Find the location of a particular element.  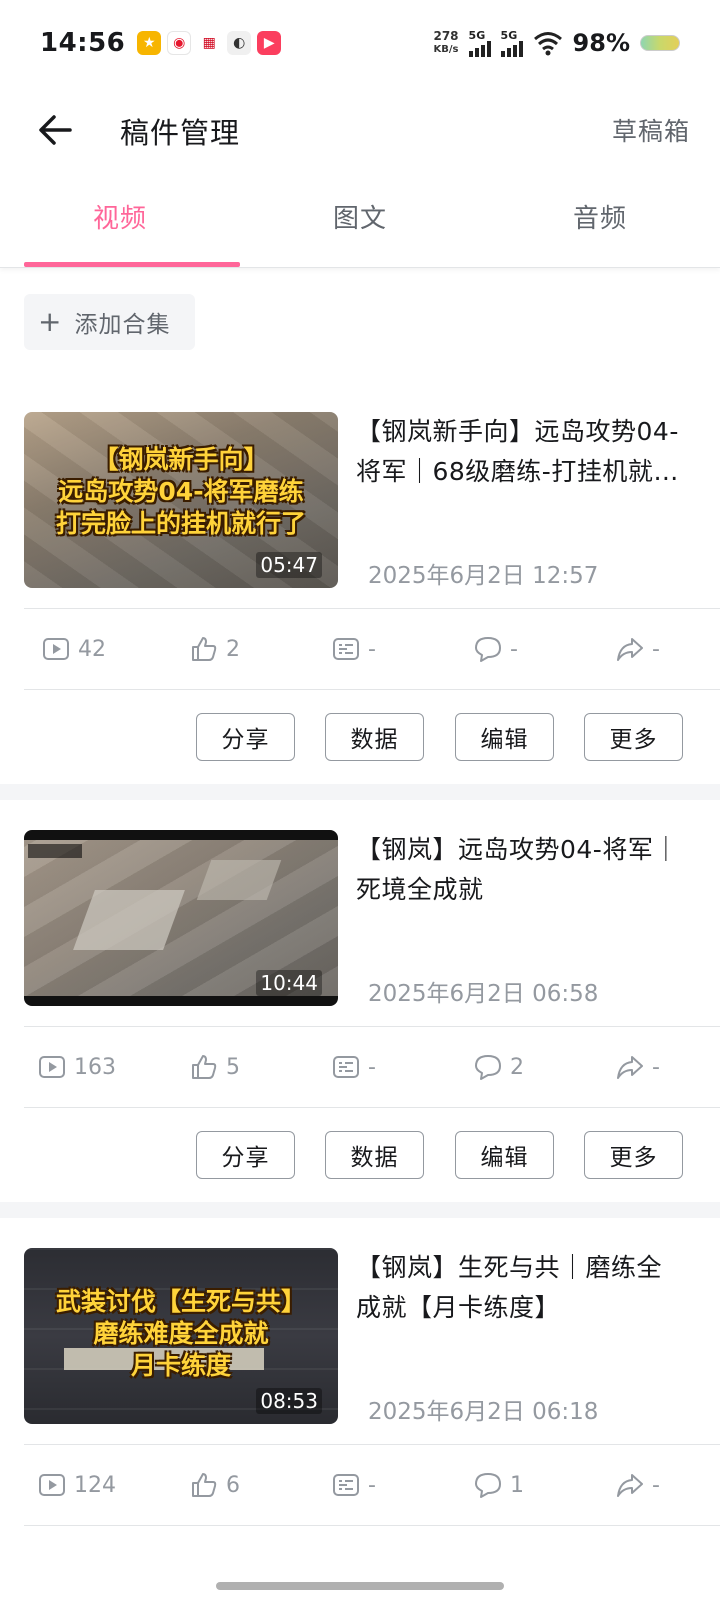

news-app-icon: ▦ is located at coordinates (209, 43).